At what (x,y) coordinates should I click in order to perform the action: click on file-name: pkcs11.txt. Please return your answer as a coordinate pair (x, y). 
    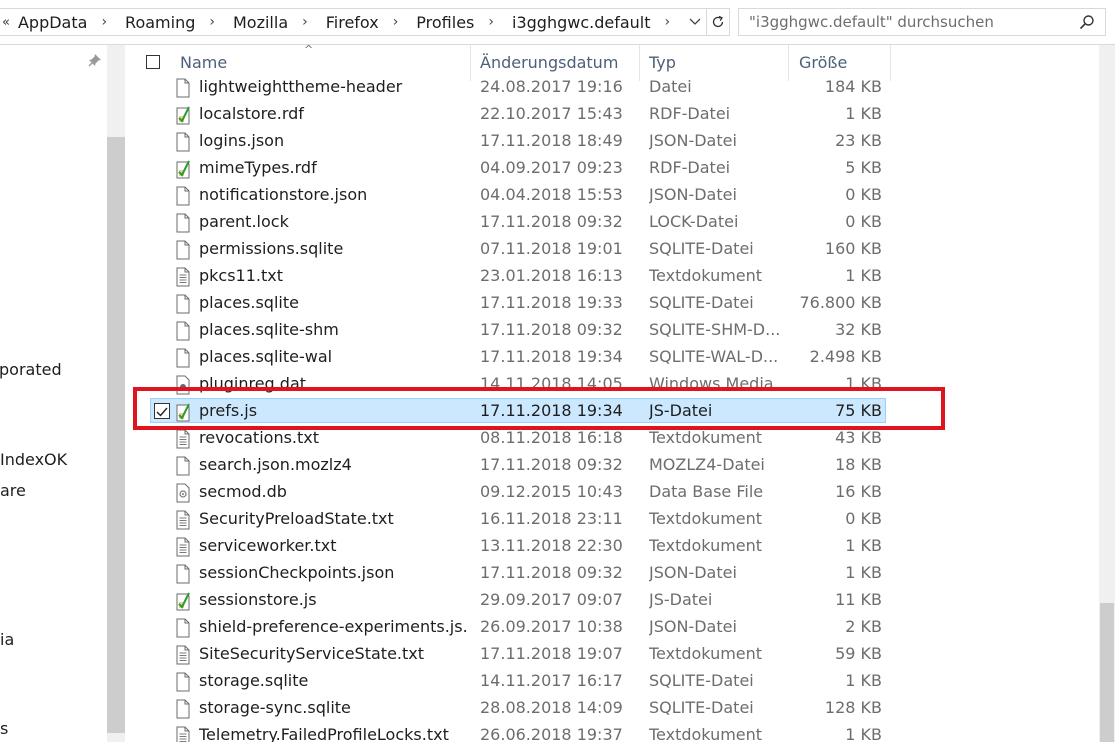
    Looking at the image, I should click on (334, 275).